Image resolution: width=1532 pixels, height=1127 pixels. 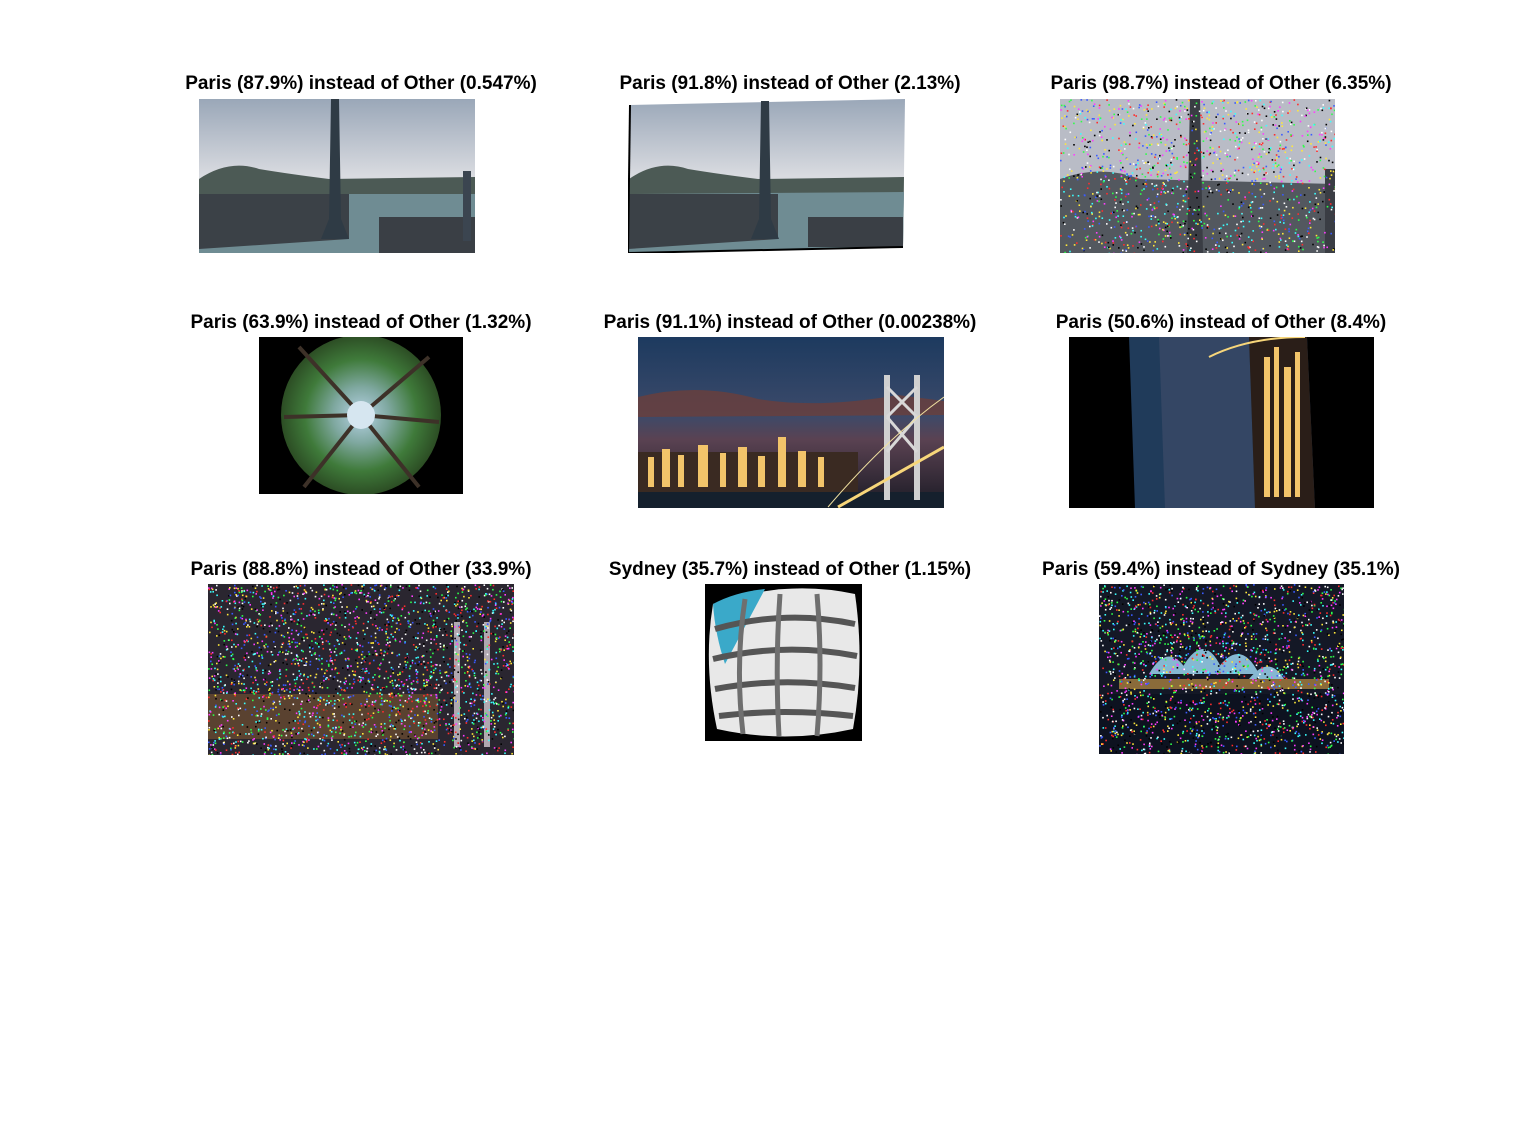 What do you see at coordinates (361, 83) in the screenshot?
I see `panel-title: Paris (87.9%) instead of Other (0.547%)` at bounding box center [361, 83].